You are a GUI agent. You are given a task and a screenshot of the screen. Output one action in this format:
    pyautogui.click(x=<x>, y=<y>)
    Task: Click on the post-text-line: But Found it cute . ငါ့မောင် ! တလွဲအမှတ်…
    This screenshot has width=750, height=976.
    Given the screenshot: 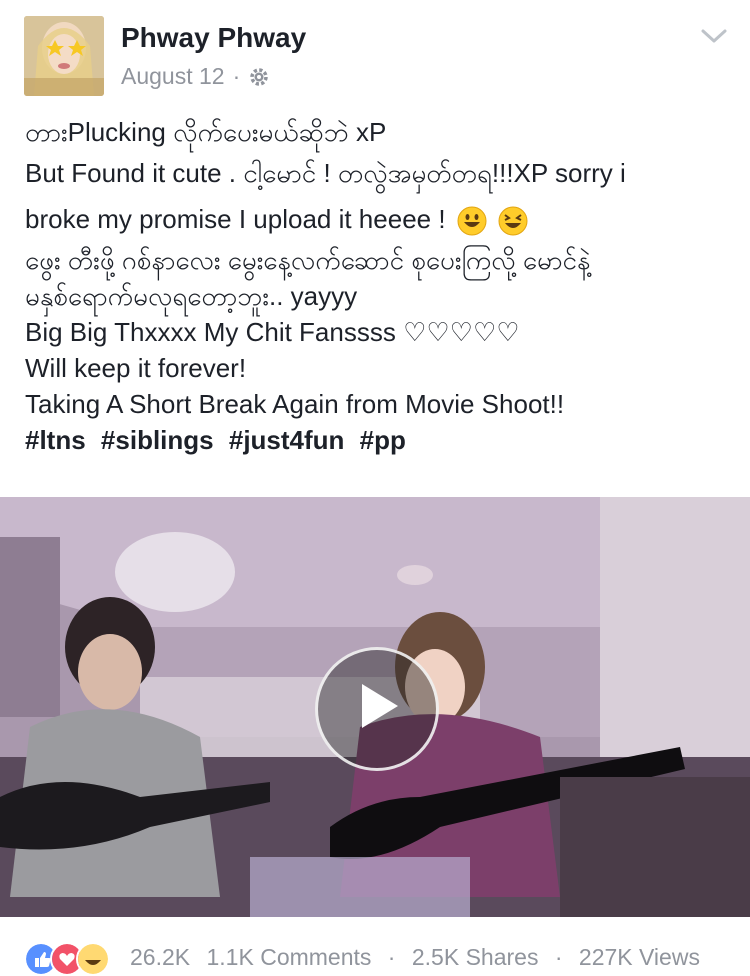 What is the action you would take?
    pyautogui.click(x=325, y=173)
    